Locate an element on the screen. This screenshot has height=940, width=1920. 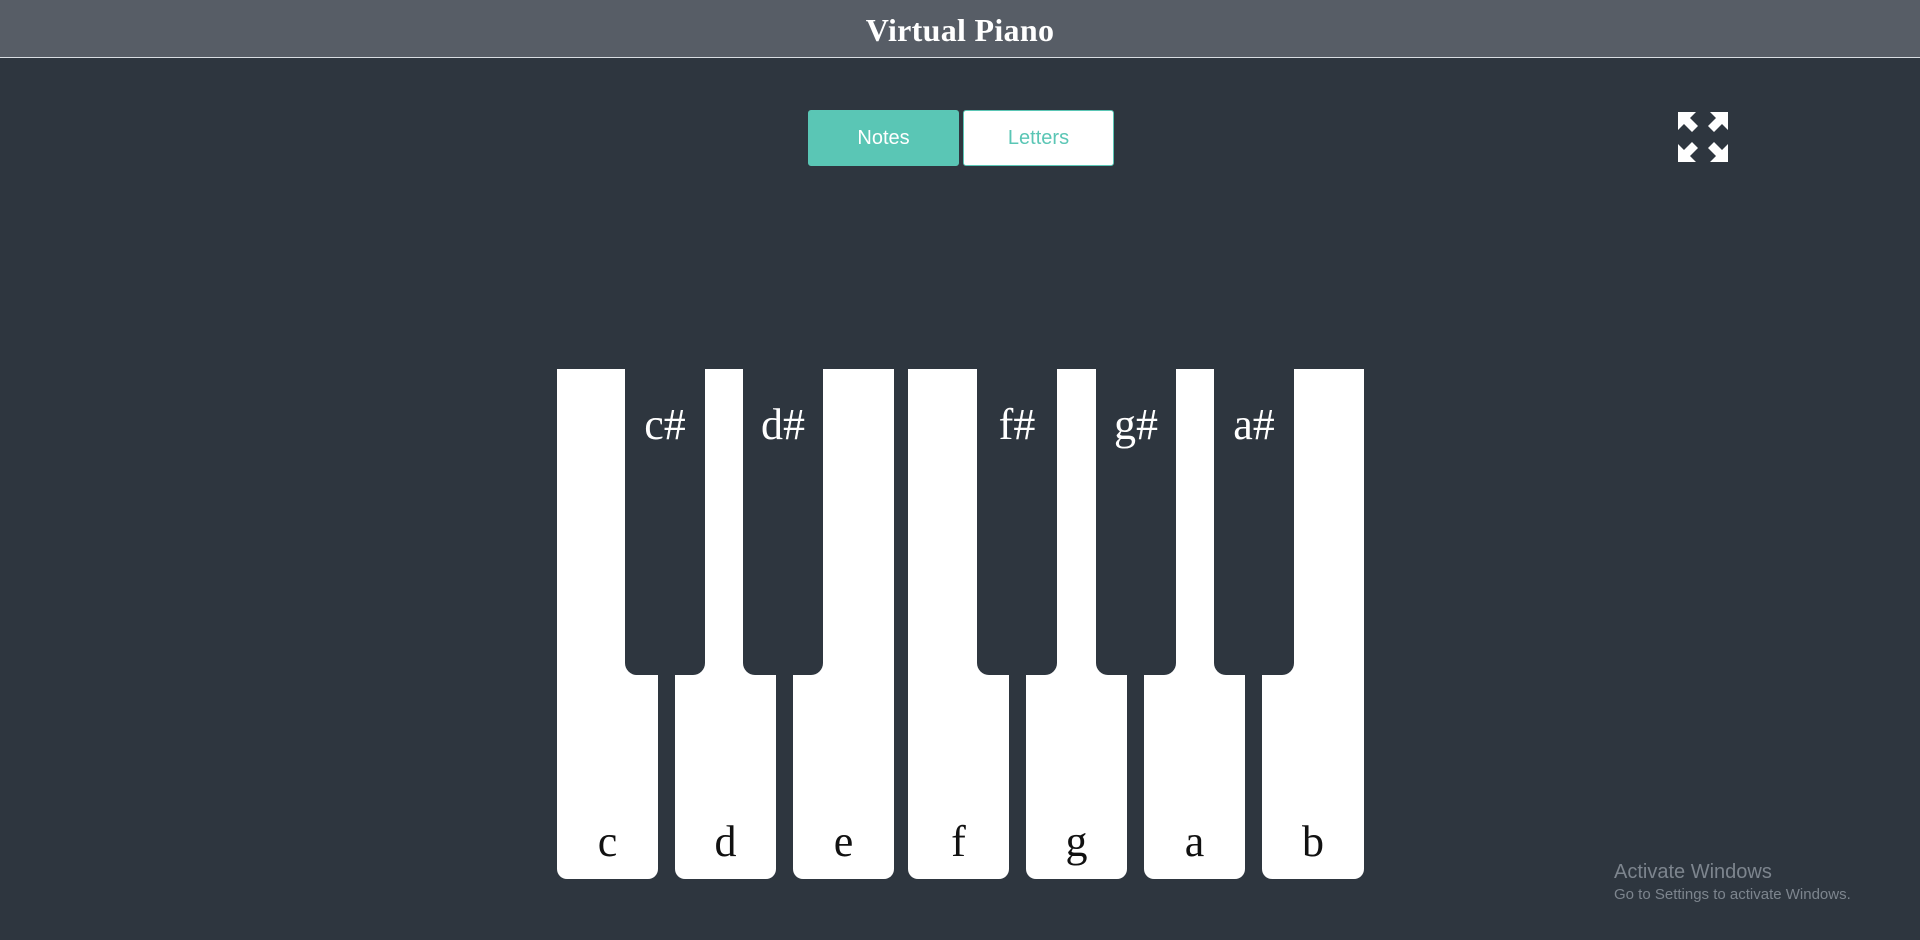
black-key-label: d# is located at coordinates (783, 424).